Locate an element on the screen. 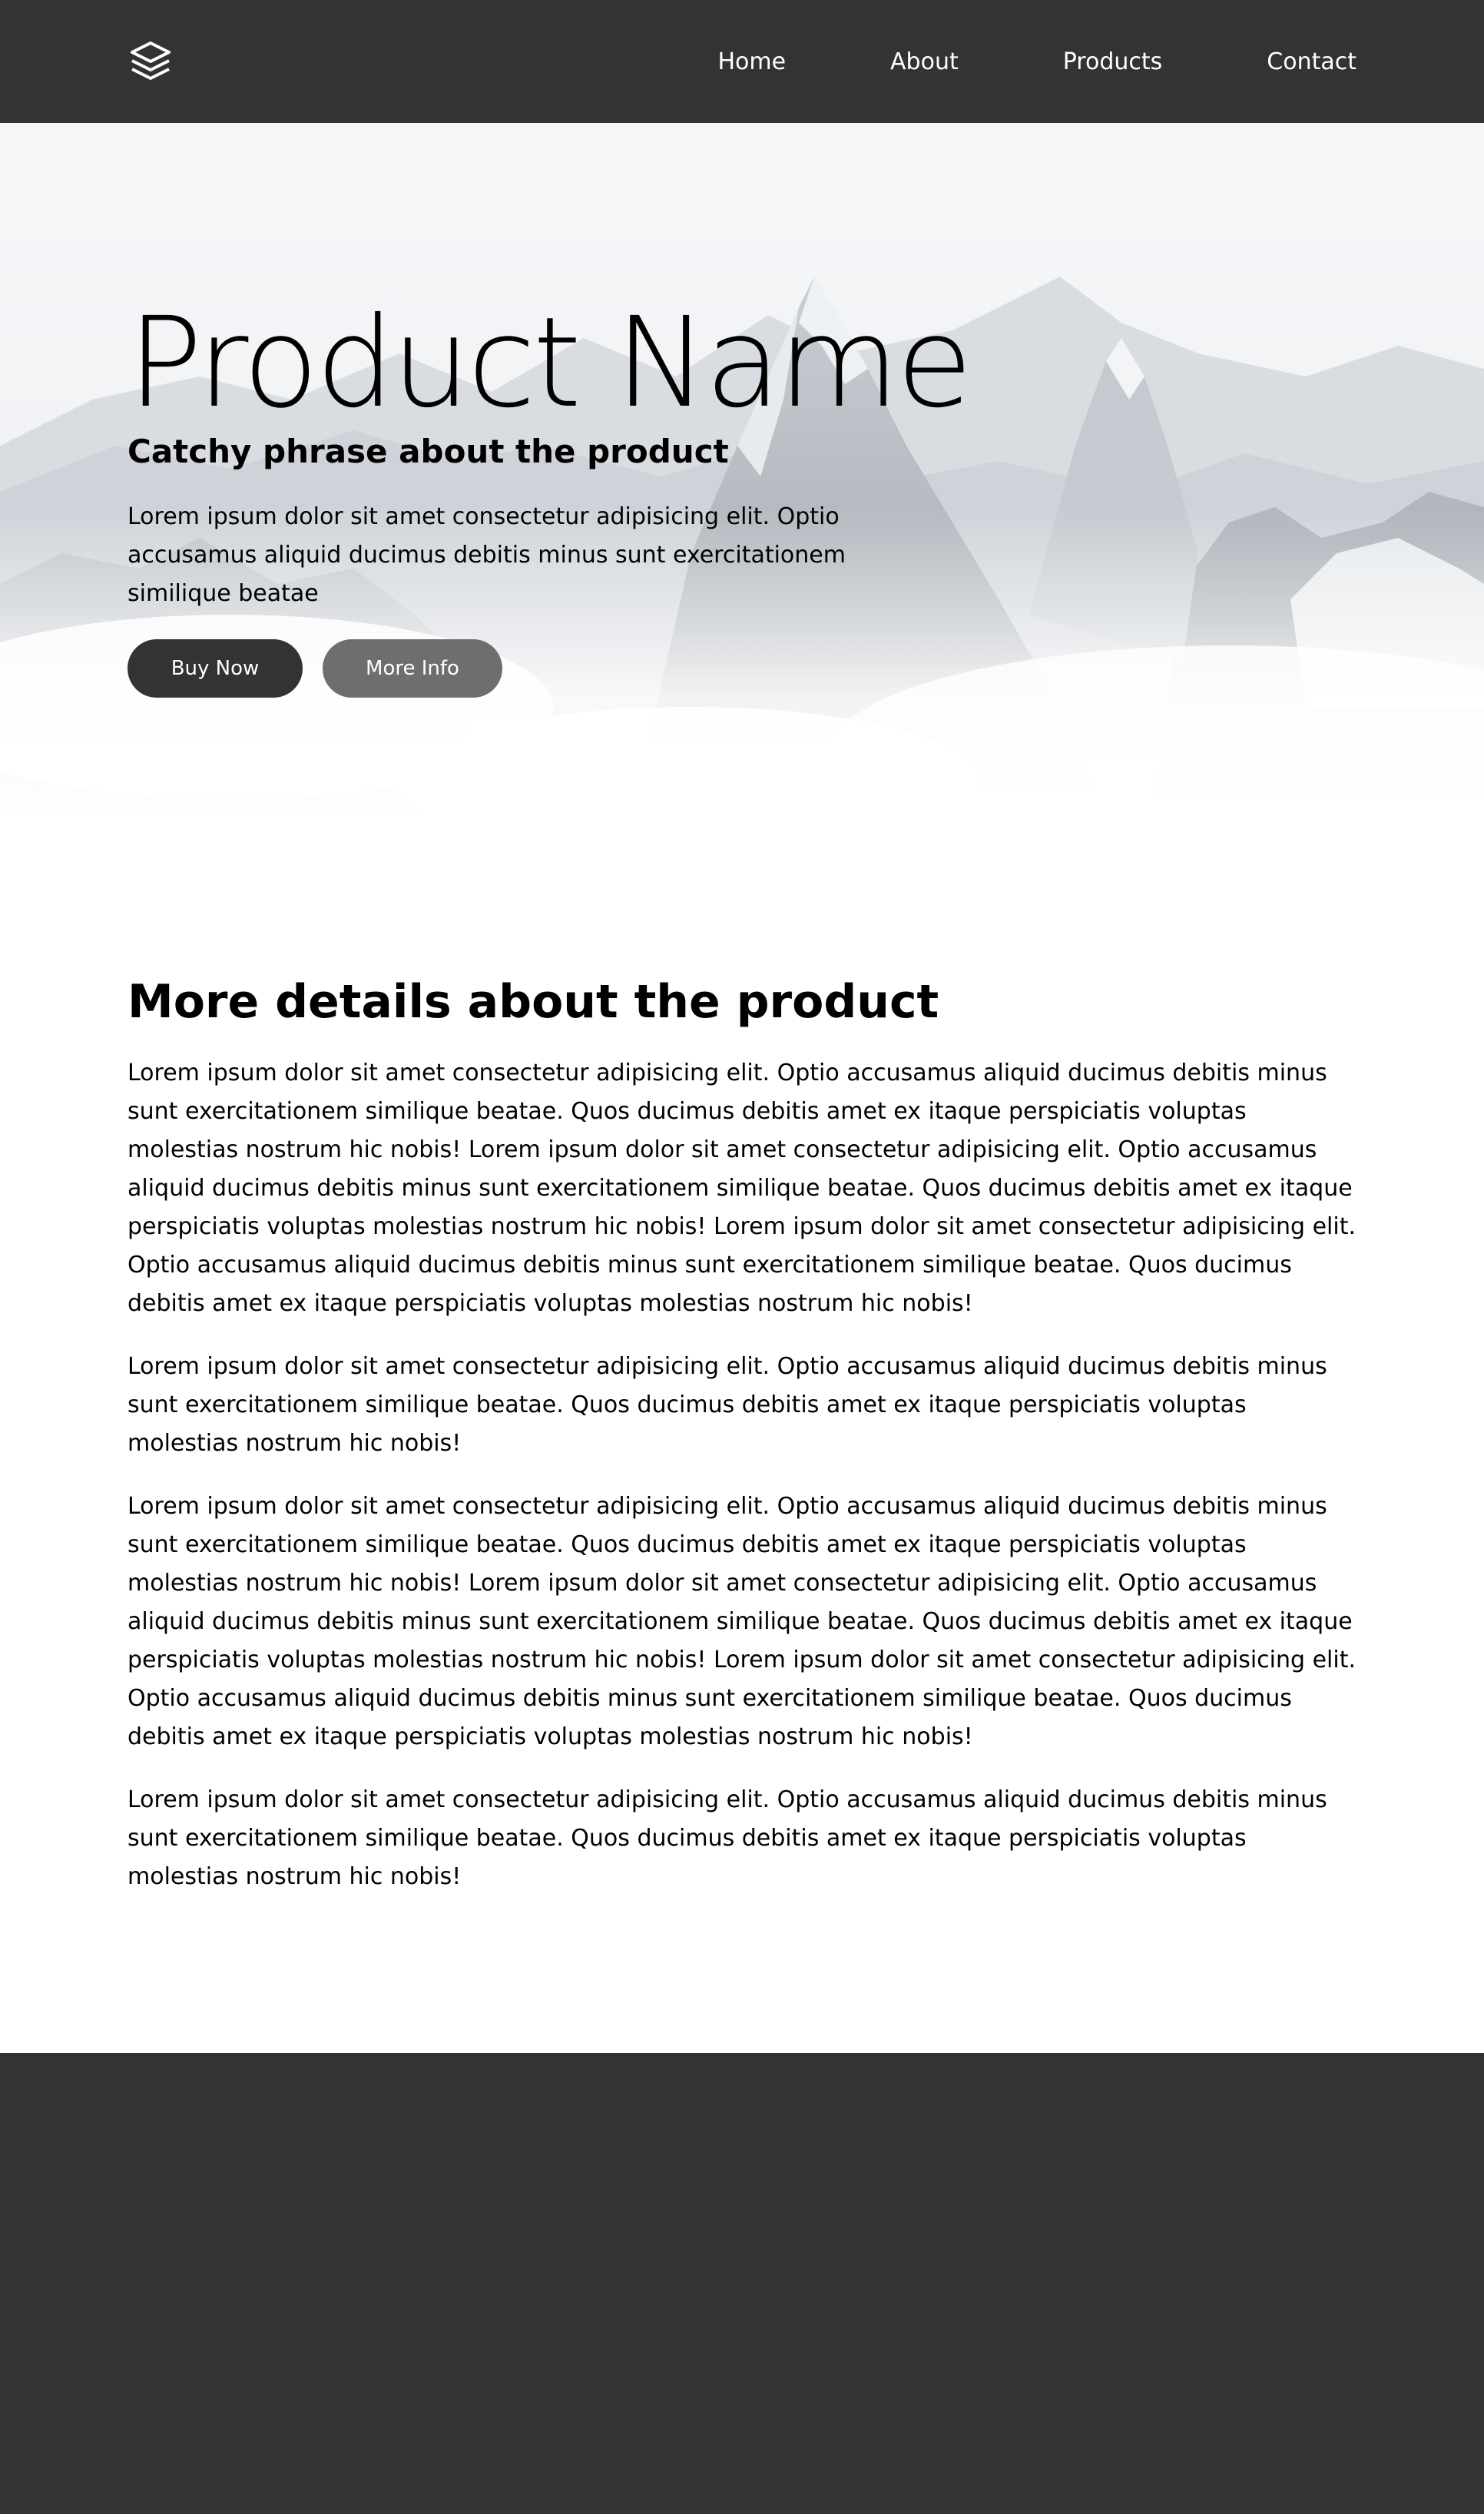 The width and height of the screenshot is (1484, 2514). product-tagline: Catchy phrase about the product is located at coordinates (428, 451).